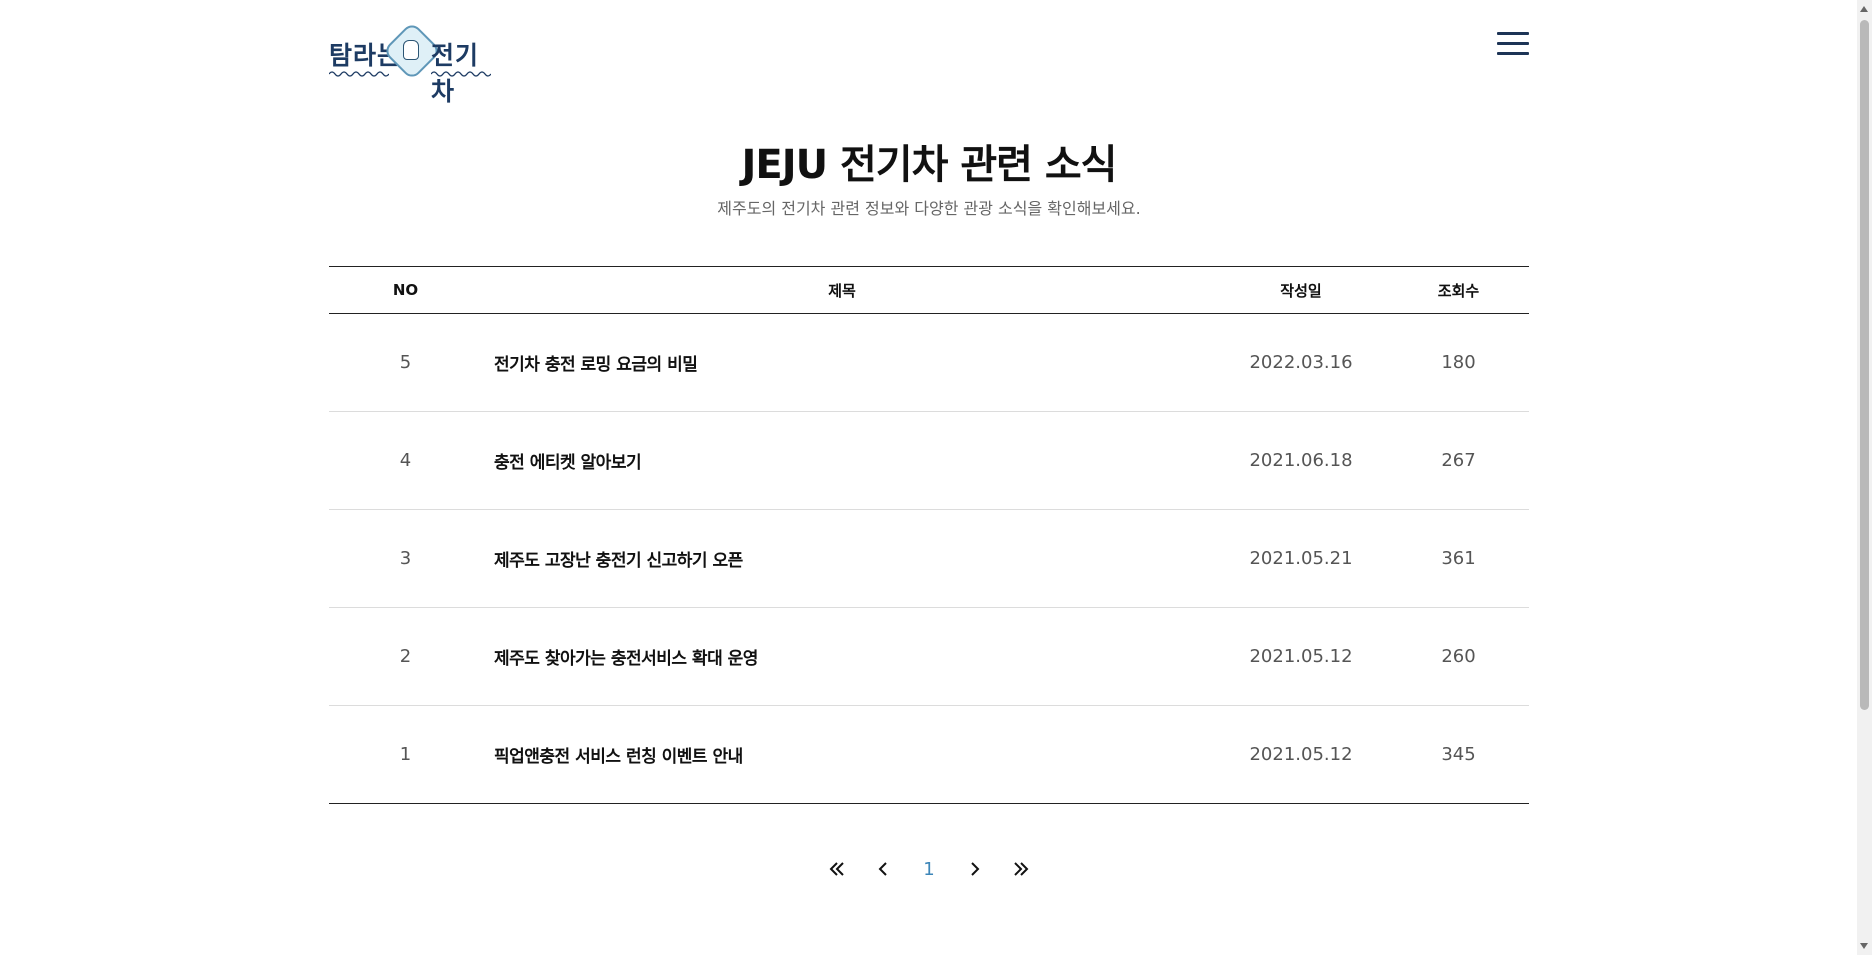  I want to click on table-header: NO 제목 작성일 조회수, so click(929, 290).